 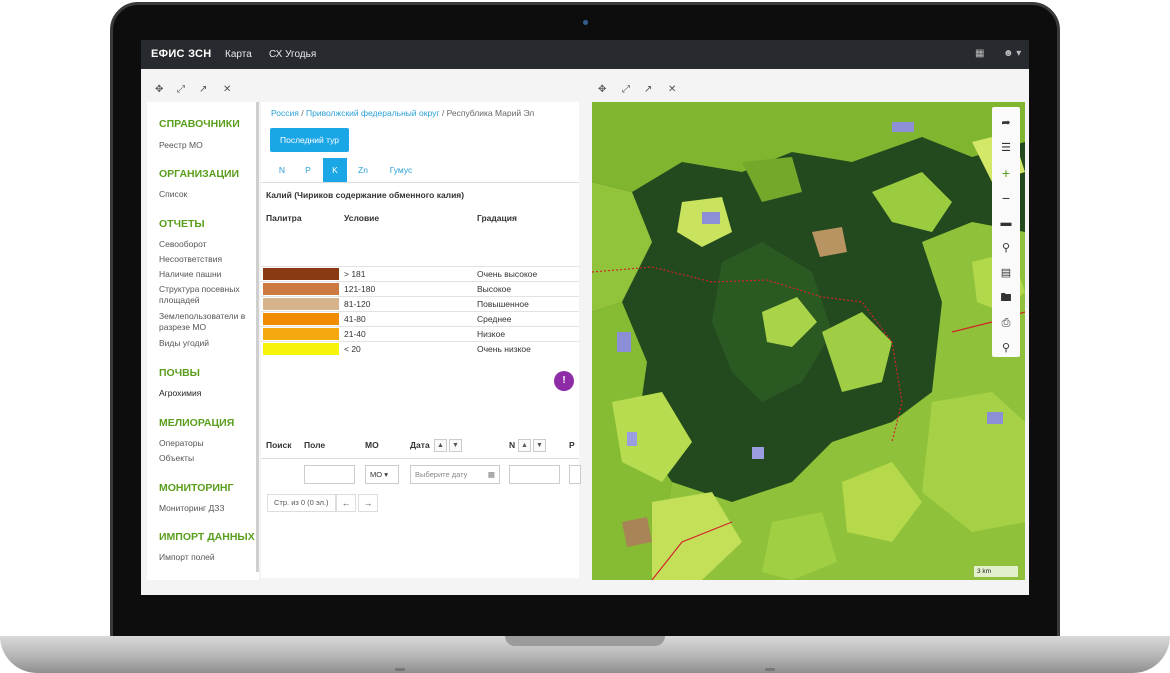 What do you see at coordinates (355, 274) in the screenshot?
I see `legend-condition: > 181` at bounding box center [355, 274].